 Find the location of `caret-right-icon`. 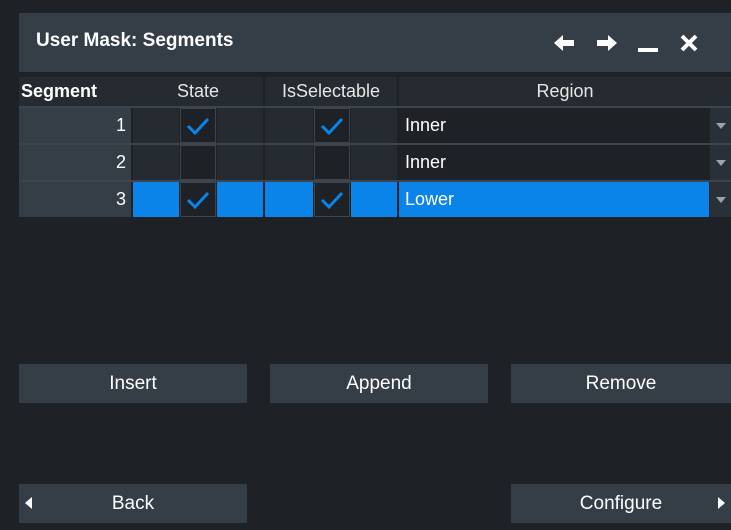

caret-right-icon is located at coordinates (721, 503).